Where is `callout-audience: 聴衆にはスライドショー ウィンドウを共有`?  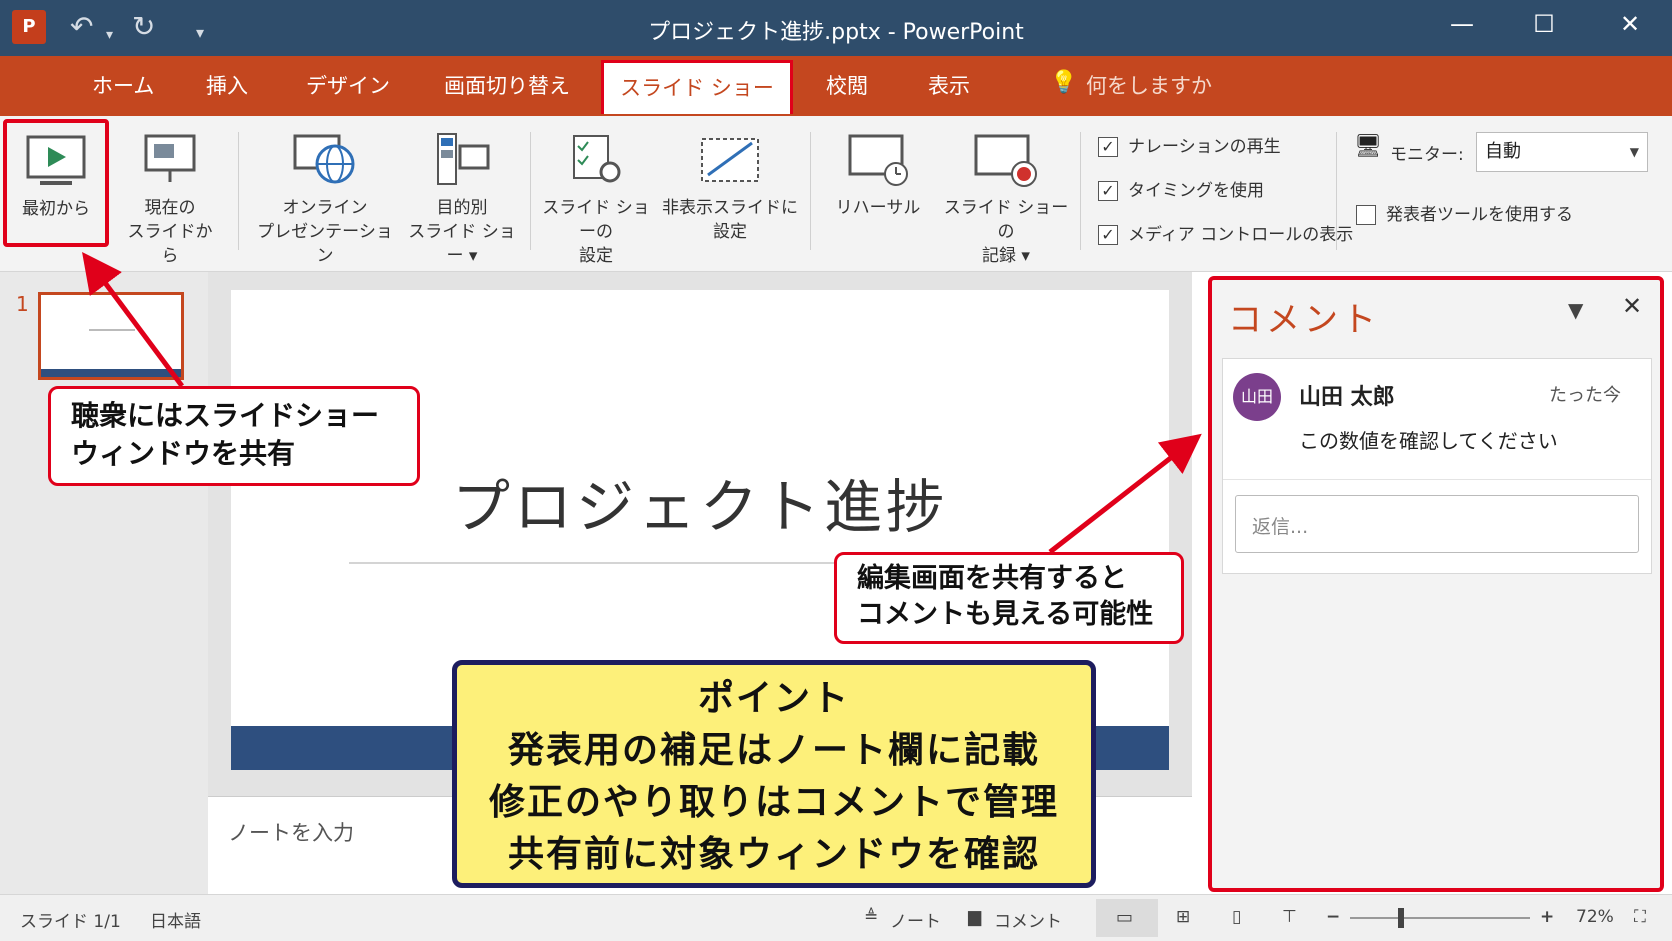
callout-audience: 聴衆にはスライドショー ウィンドウを共有 is located at coordinates (234, 436).